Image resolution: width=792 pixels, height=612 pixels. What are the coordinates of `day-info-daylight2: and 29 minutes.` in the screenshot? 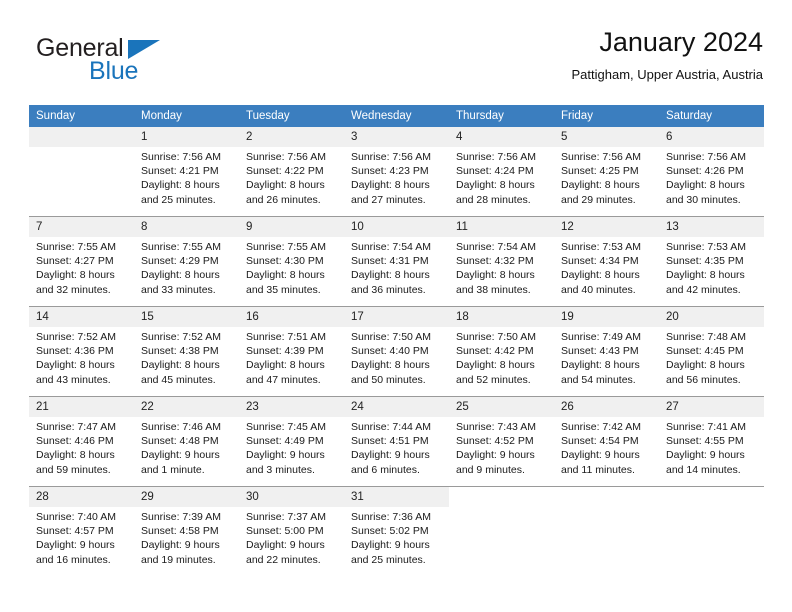 It's located at (598, 199).